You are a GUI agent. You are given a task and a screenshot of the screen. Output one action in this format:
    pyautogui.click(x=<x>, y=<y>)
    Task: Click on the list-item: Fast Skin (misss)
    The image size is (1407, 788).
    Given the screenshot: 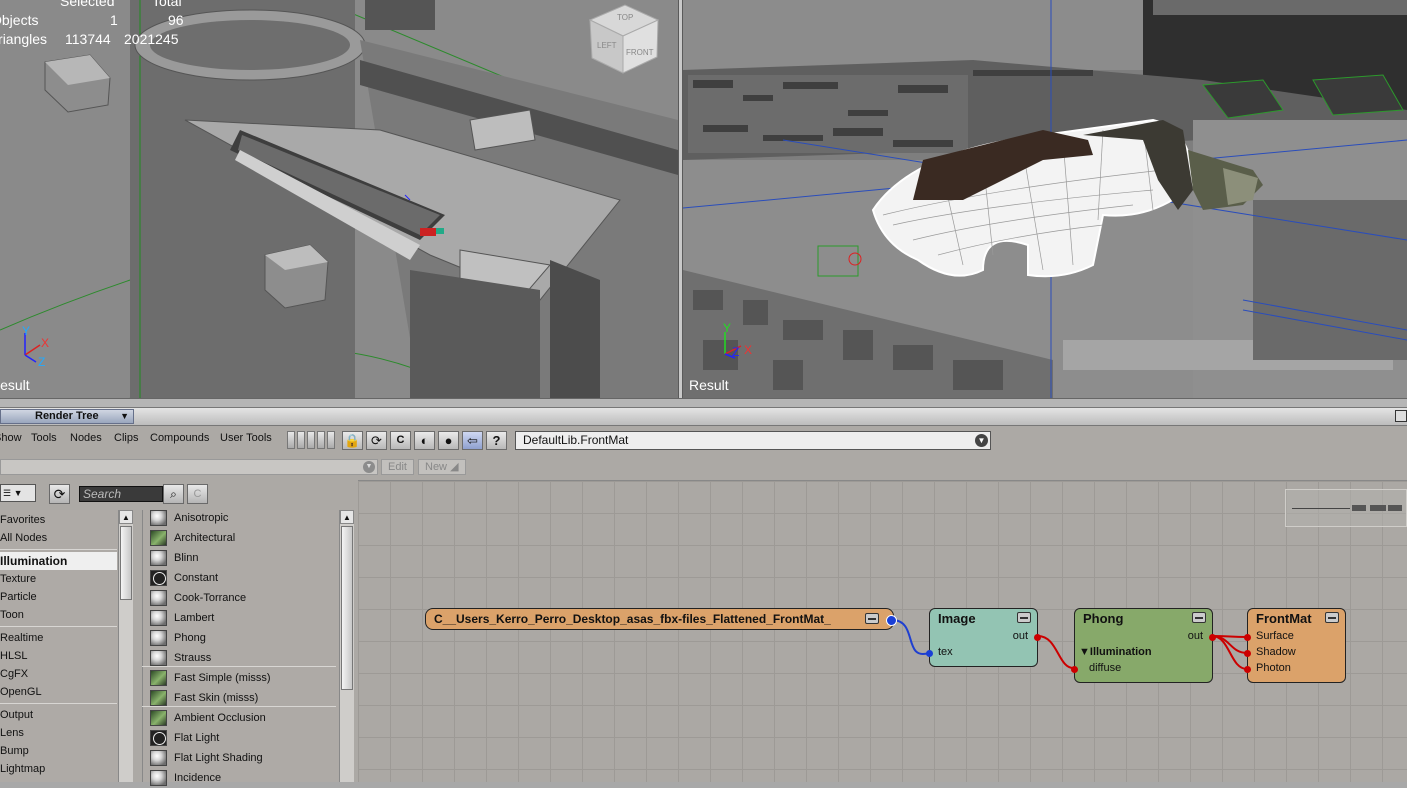 What is the action you would take?
    pyautogui.click(x=242, y=698)
    